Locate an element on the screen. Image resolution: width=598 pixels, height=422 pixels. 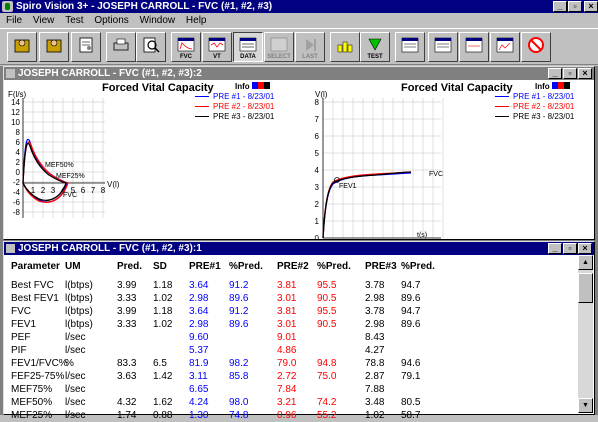
fev1-annotation: FEV1 is located at coordinates (348, 186).